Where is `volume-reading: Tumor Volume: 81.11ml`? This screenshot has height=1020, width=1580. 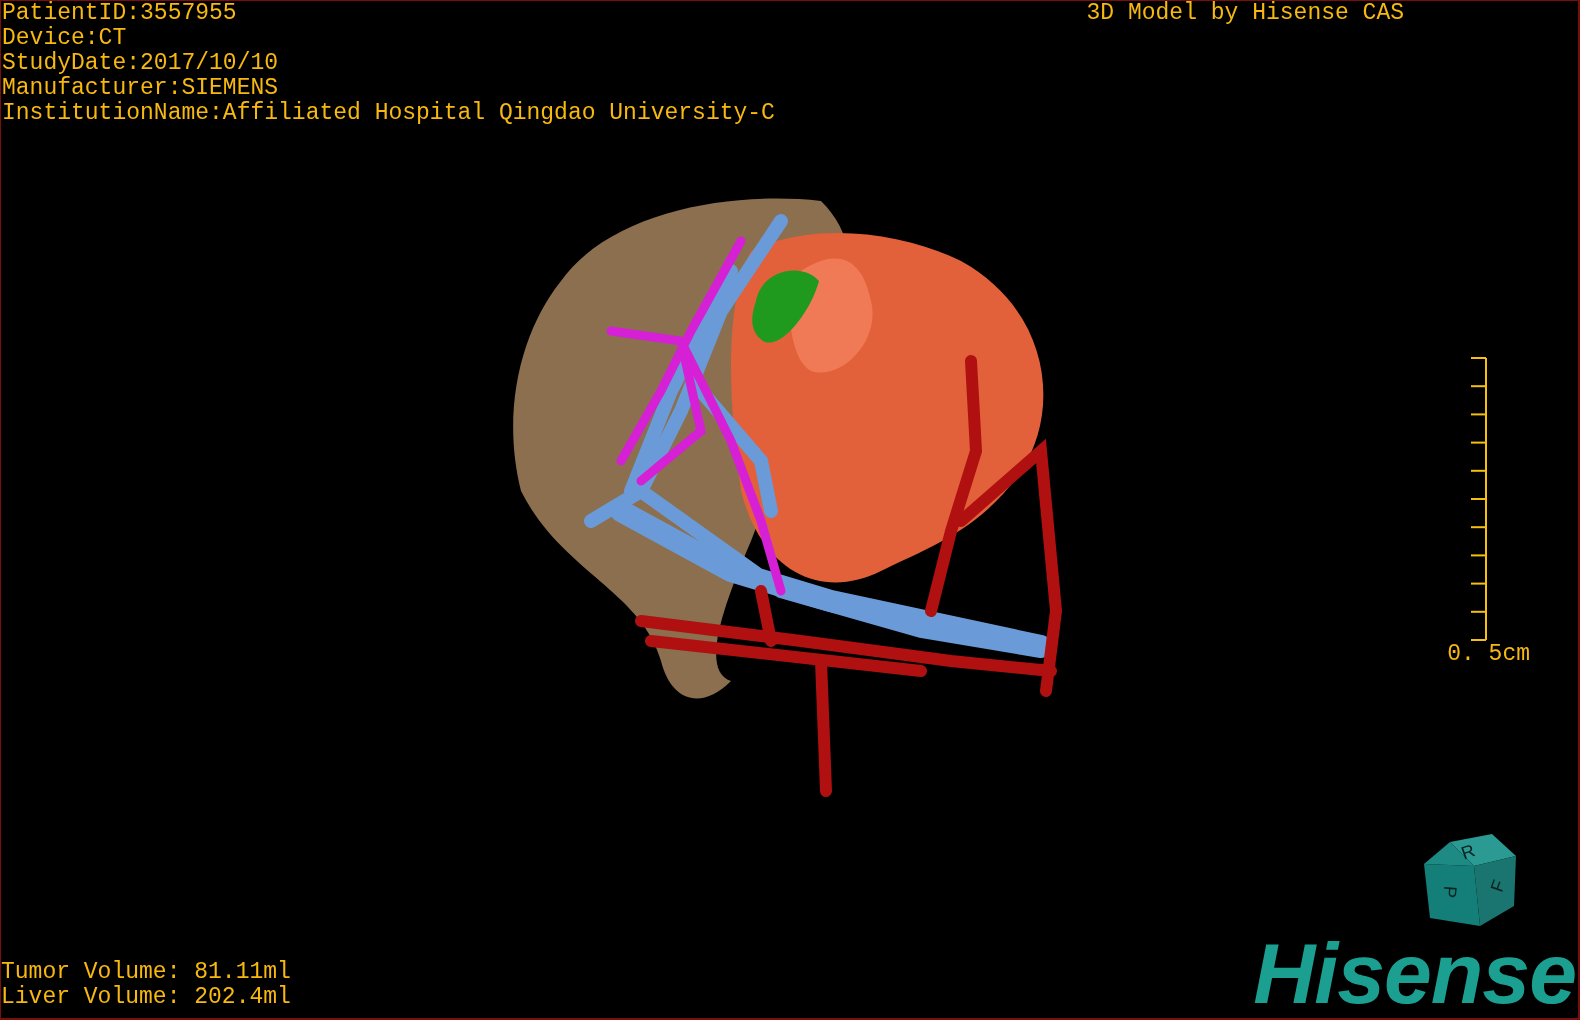
volume-reading: Tumor Volume: 81.11ml is located at coordinates (146, 972).